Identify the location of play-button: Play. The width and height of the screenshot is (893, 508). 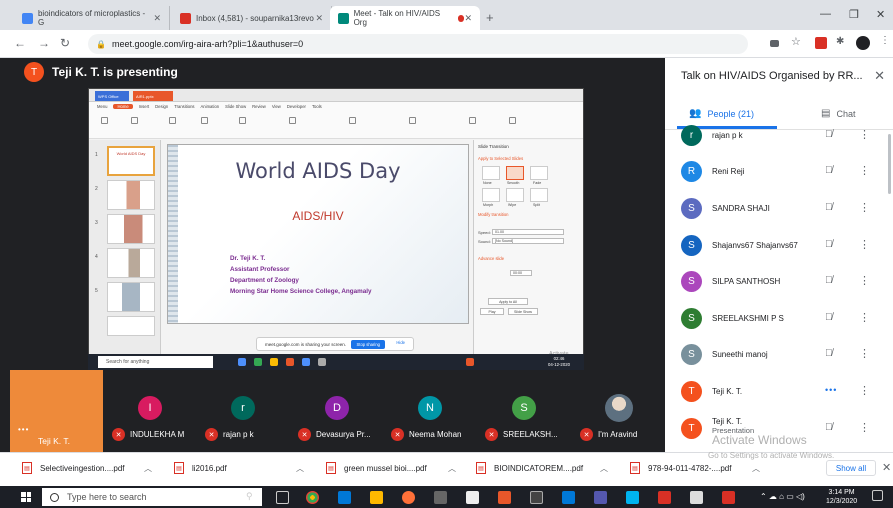
(492, 311).